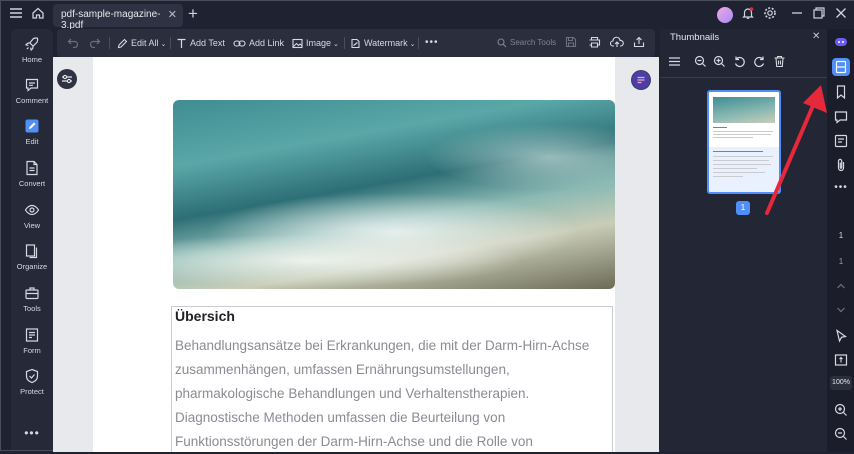  What do you see at coordinates (32, 382) in the screenshot?
I see `sidebar-item-protect: Protect` at bounding box center [32, 382].